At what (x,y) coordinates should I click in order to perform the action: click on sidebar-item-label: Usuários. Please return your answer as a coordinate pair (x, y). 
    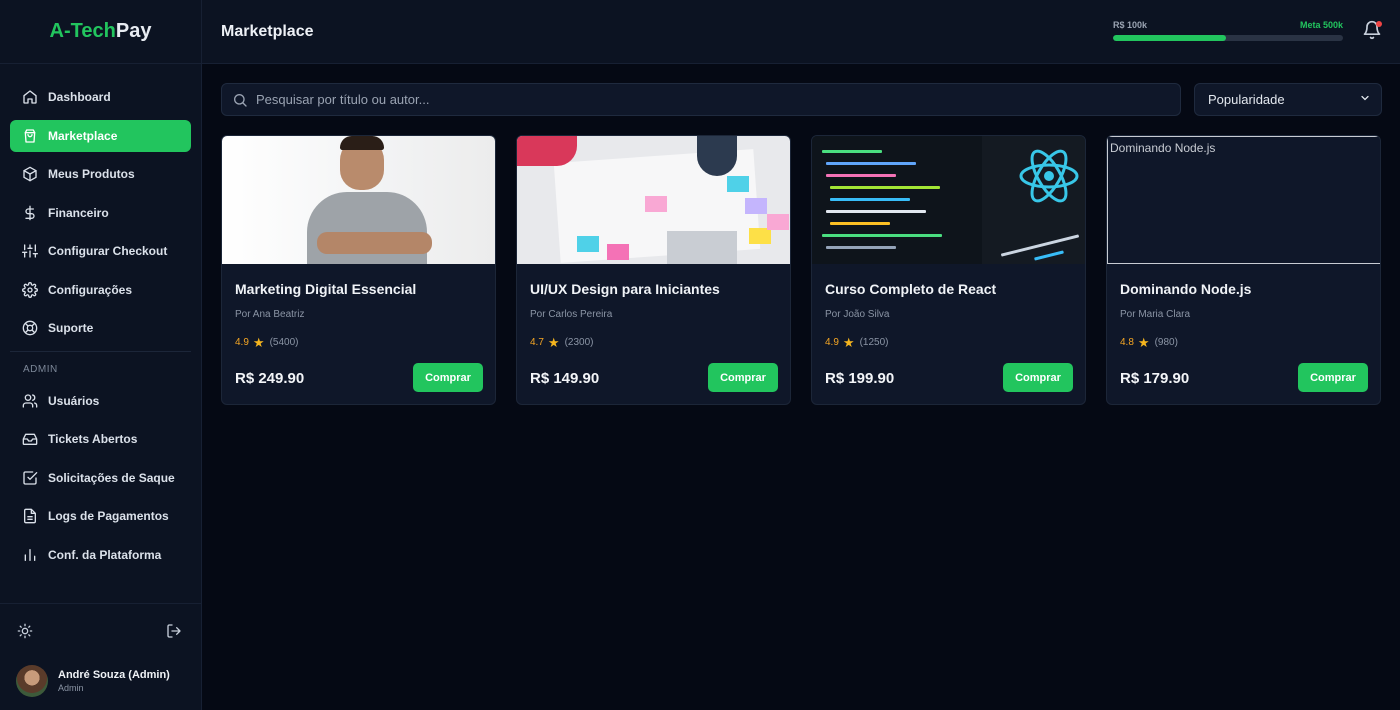
    Looking at the image, I should click on (74, 400).